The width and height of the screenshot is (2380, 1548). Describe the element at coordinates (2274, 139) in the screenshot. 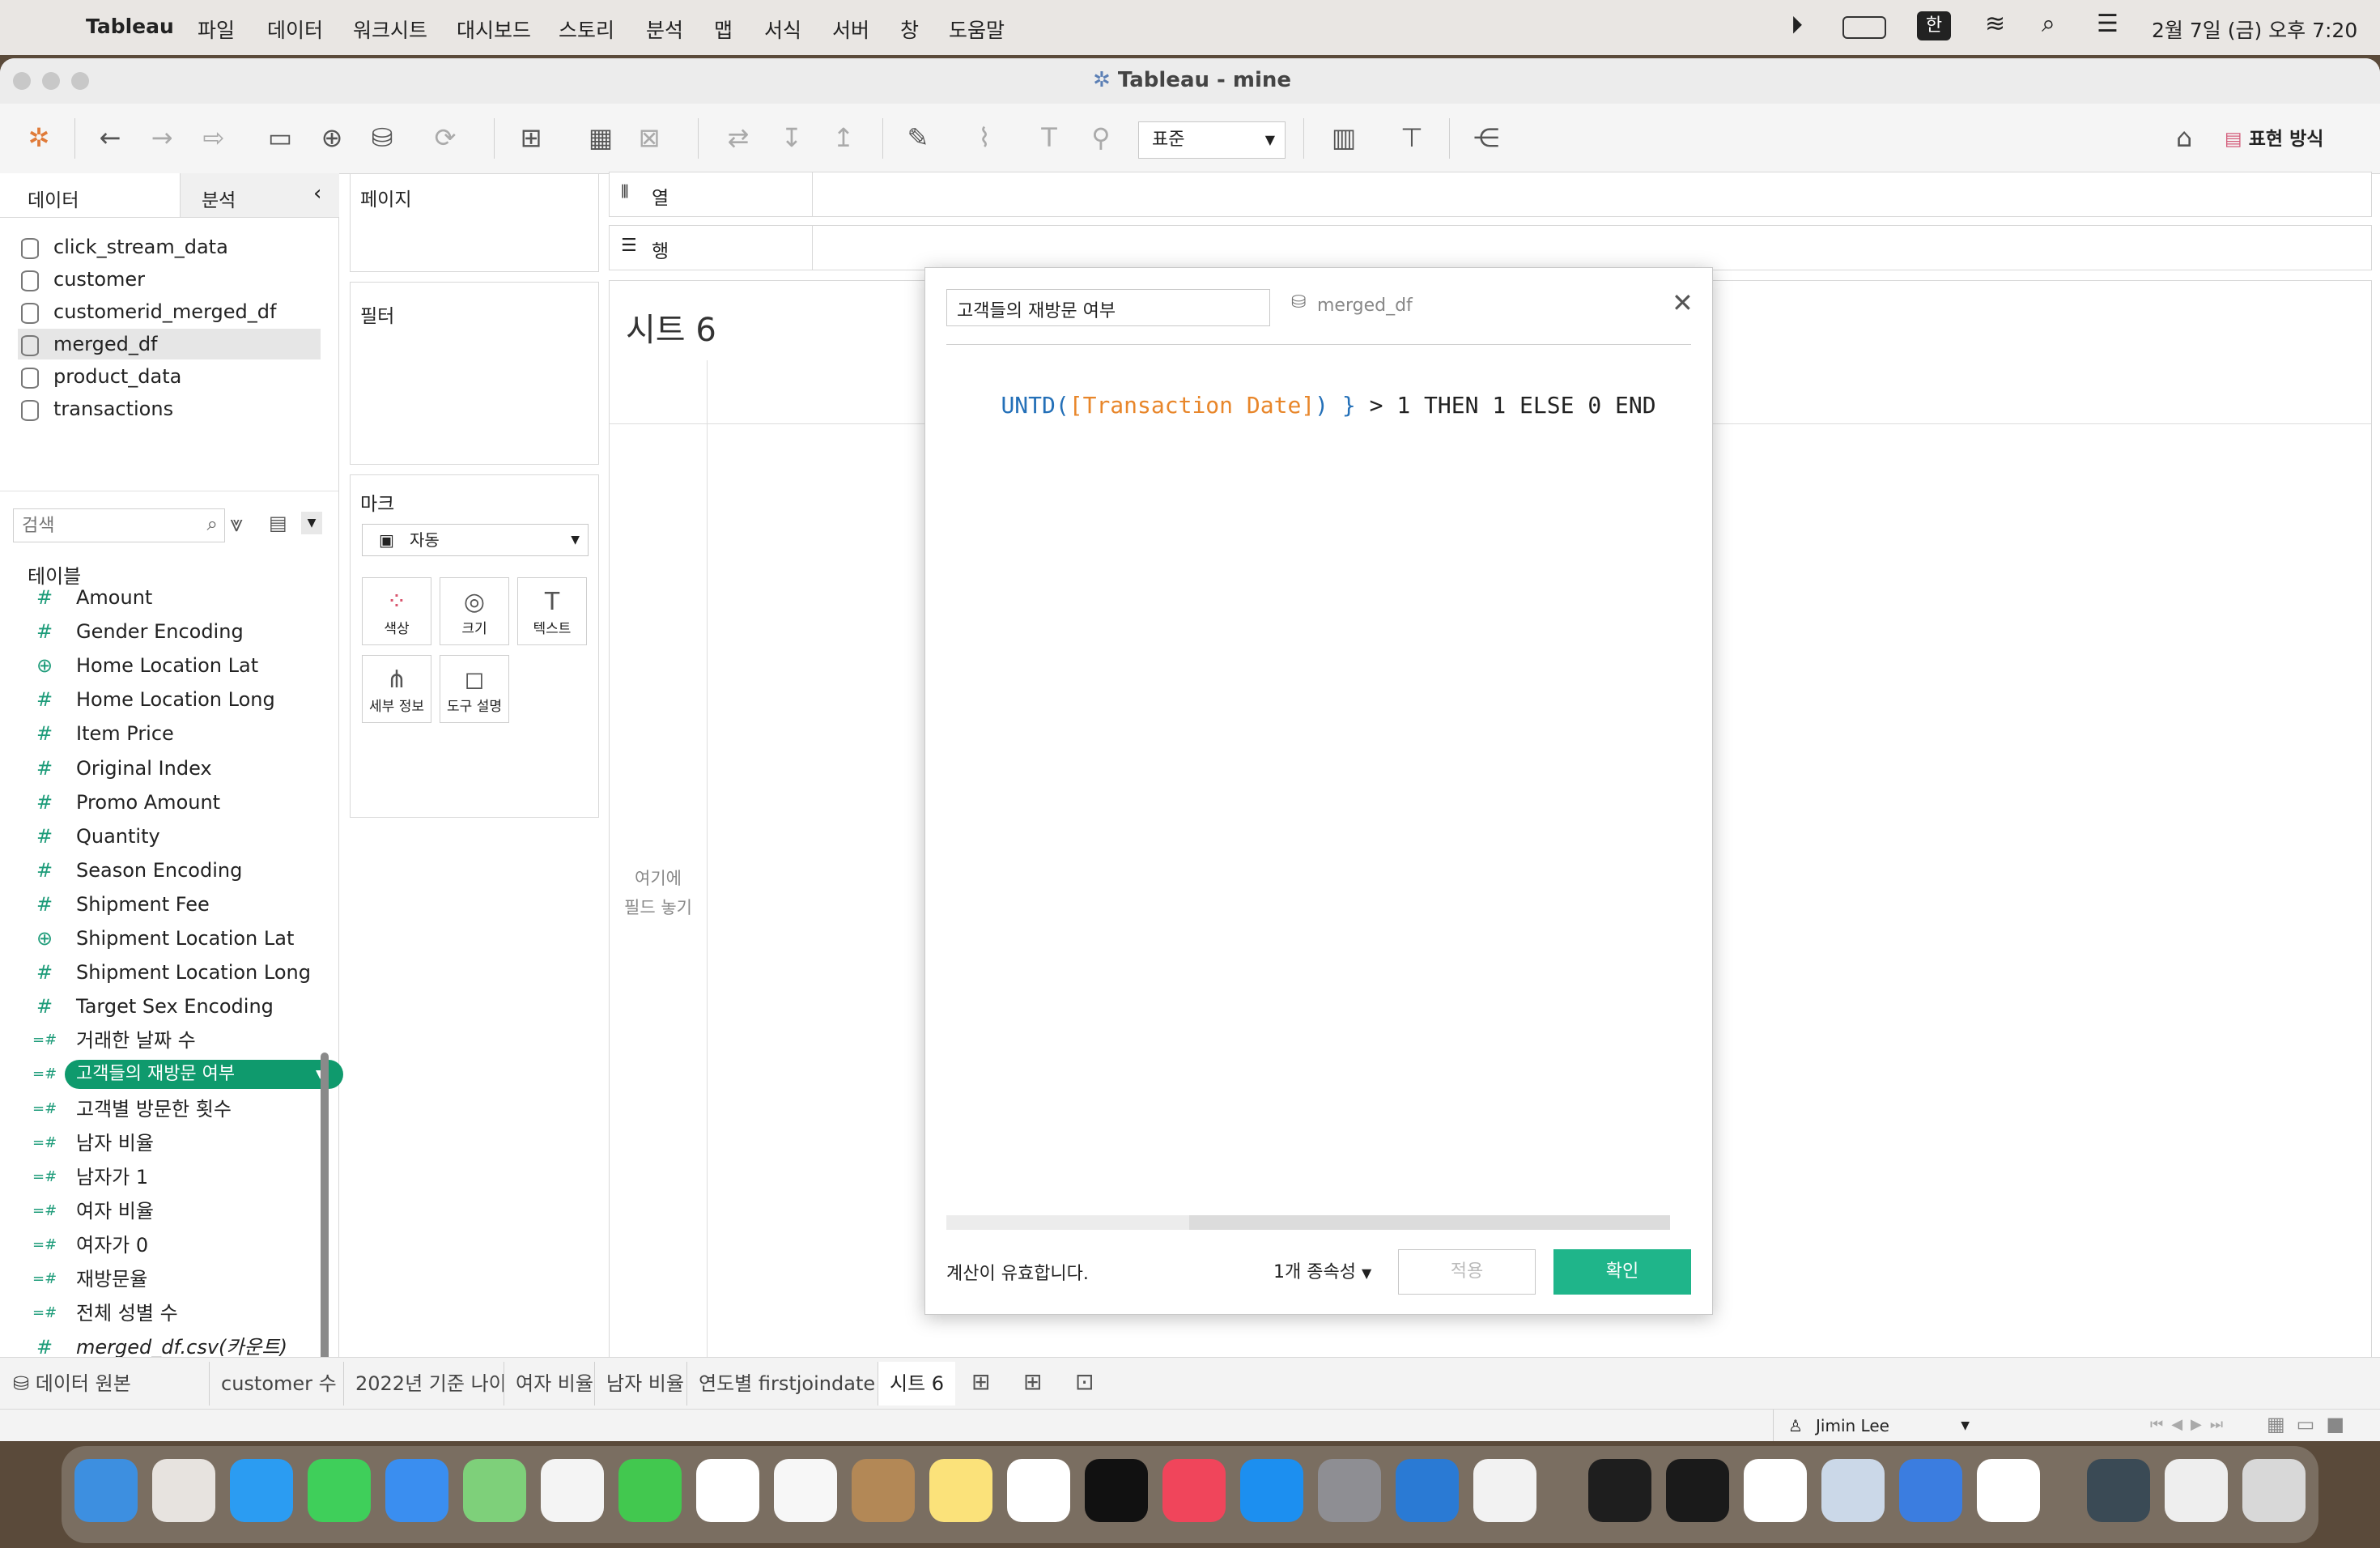

I see `show-me-button: ▤ 표현 방식` at that location.